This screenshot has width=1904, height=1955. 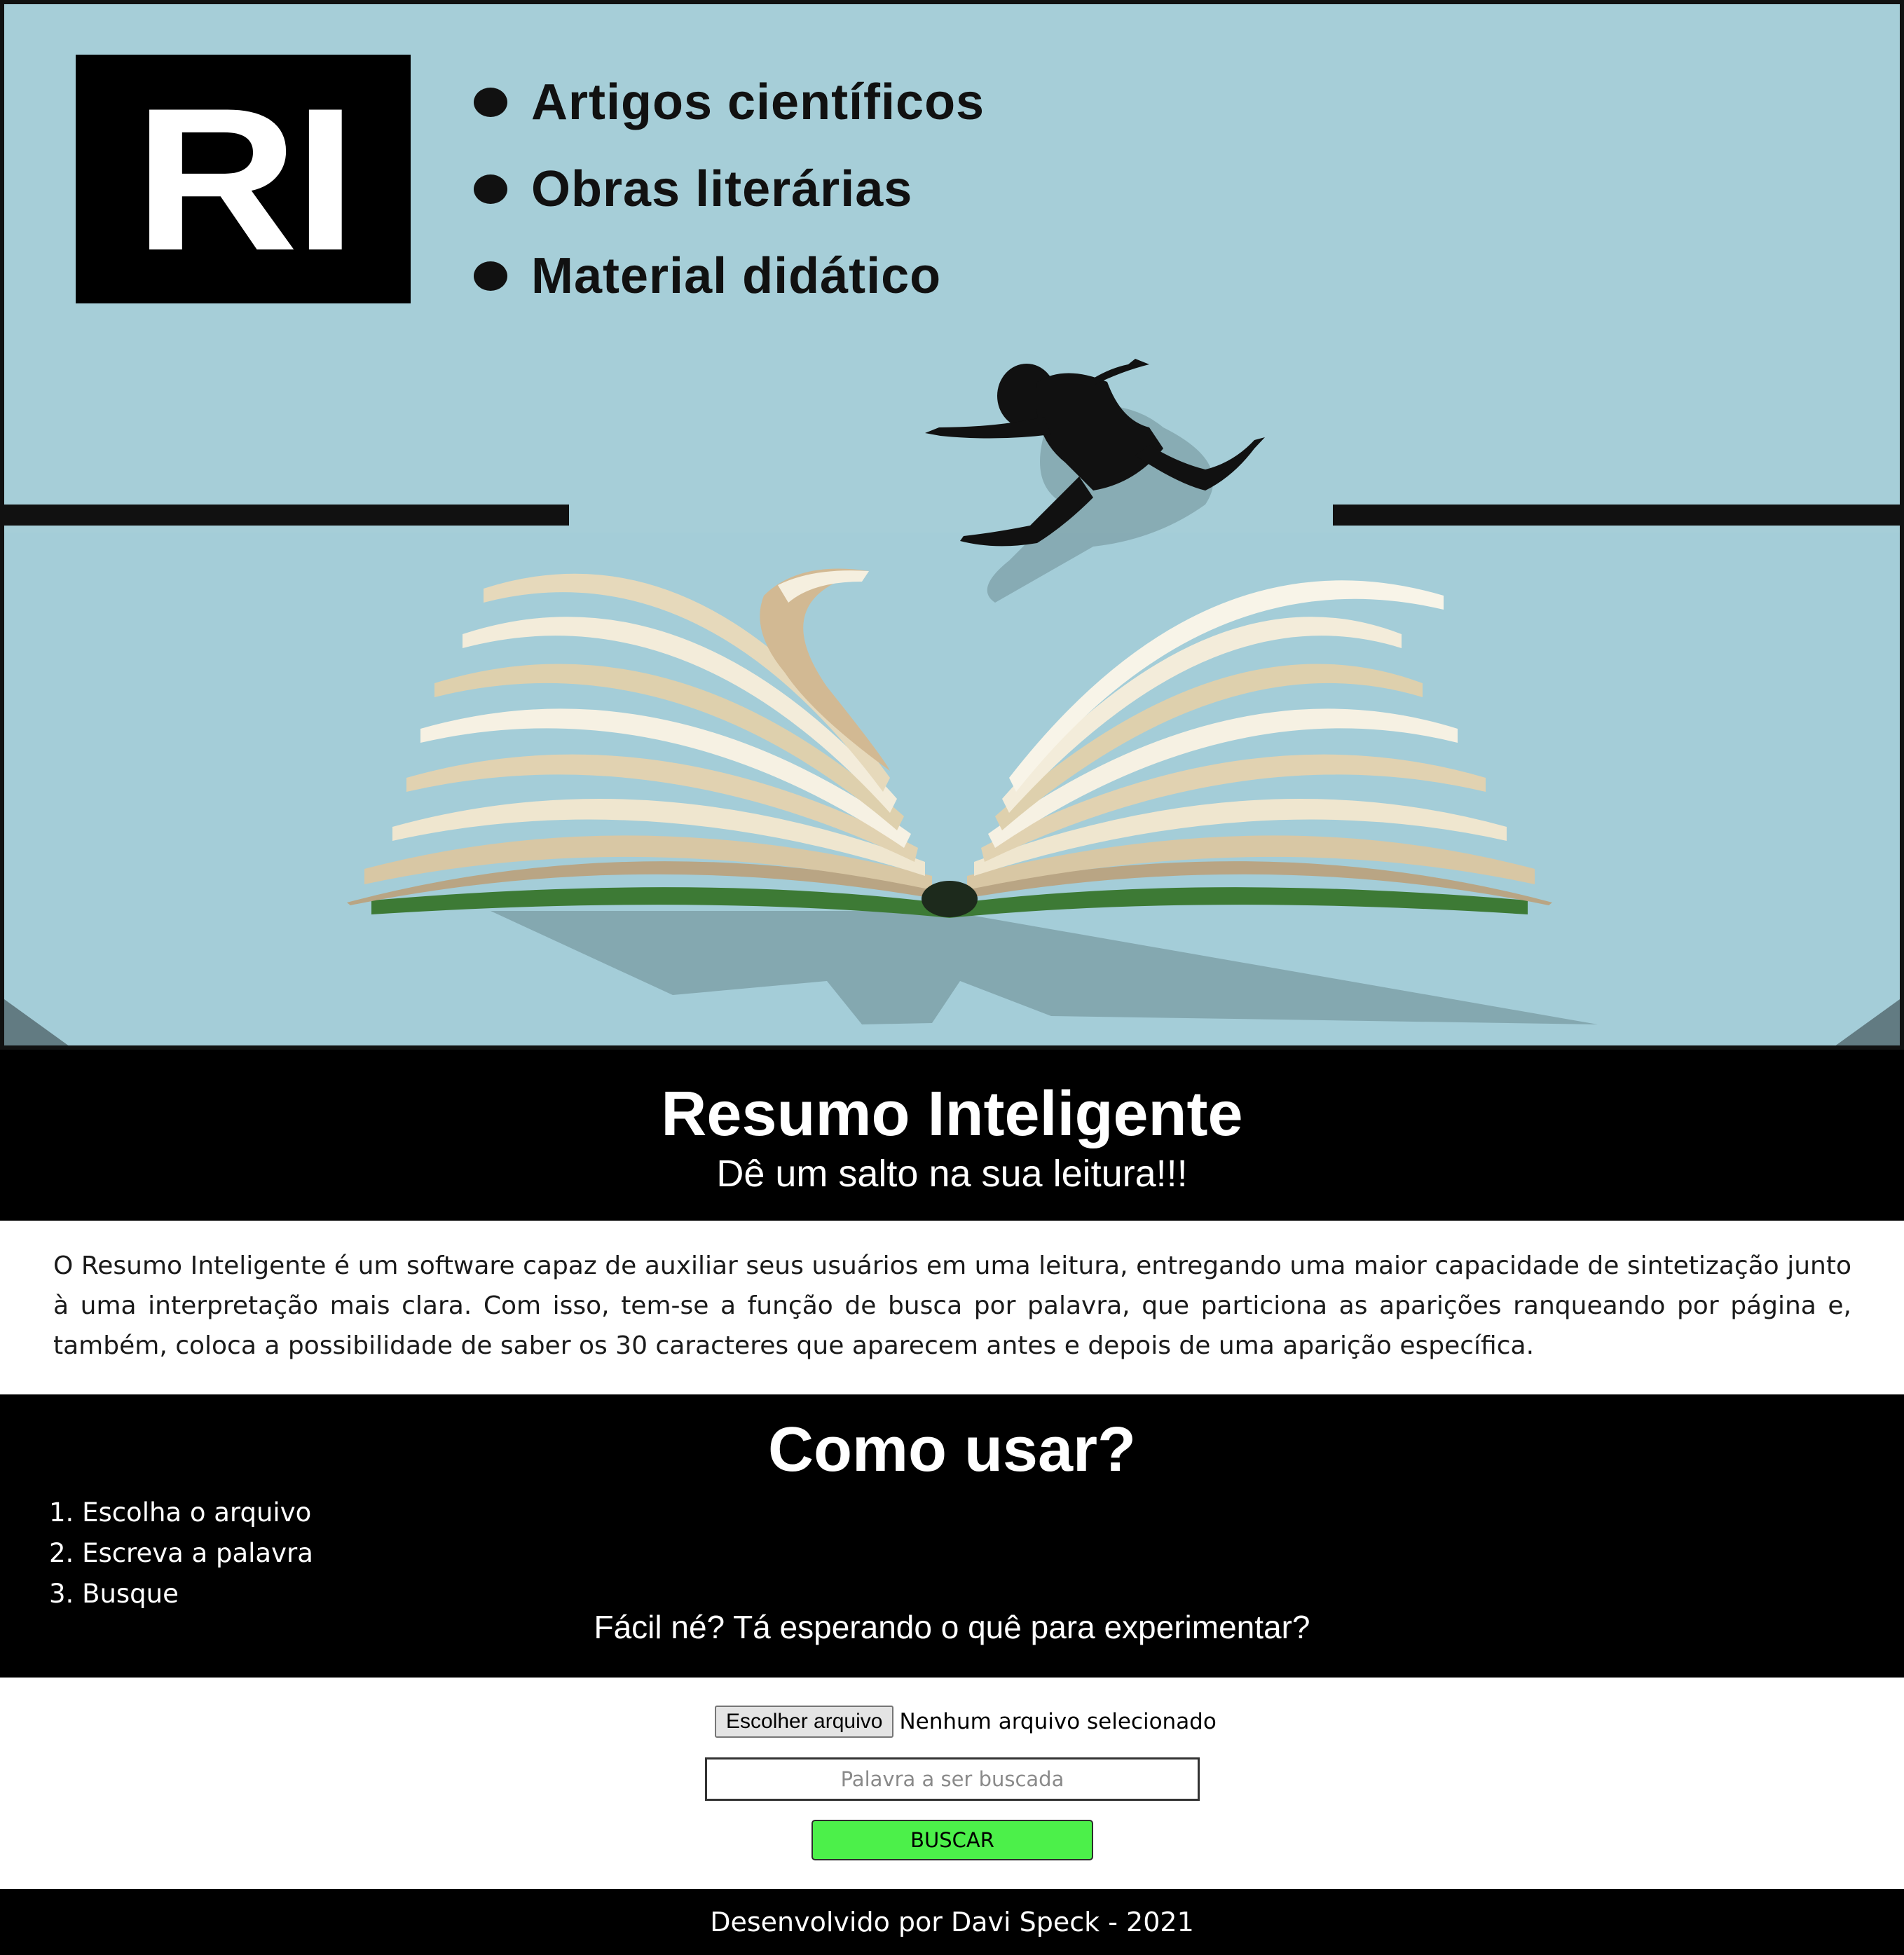 What do you see at coordinates (952, 1114) in the screenshot?
I see `page-title: Resumo Inteligente` at bounding box center [952, 1114].